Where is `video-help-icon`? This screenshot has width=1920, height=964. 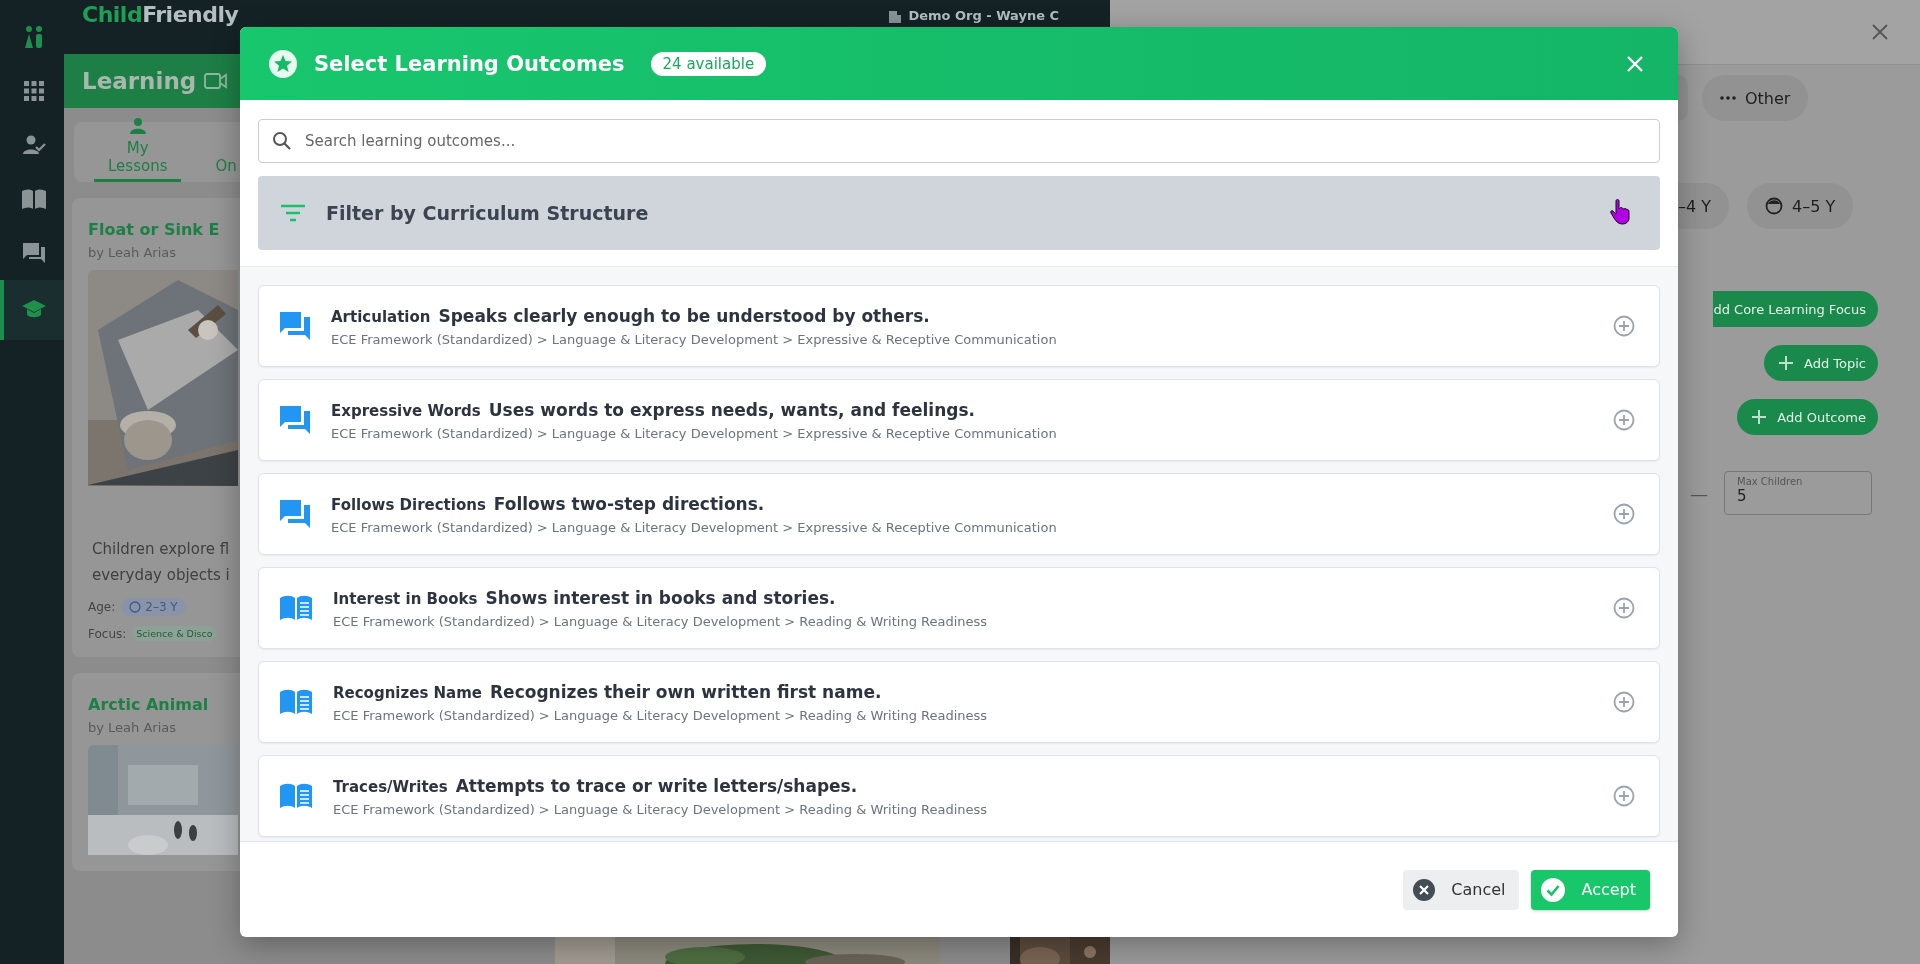 video-help-icon is located at coordinates (216, 81).